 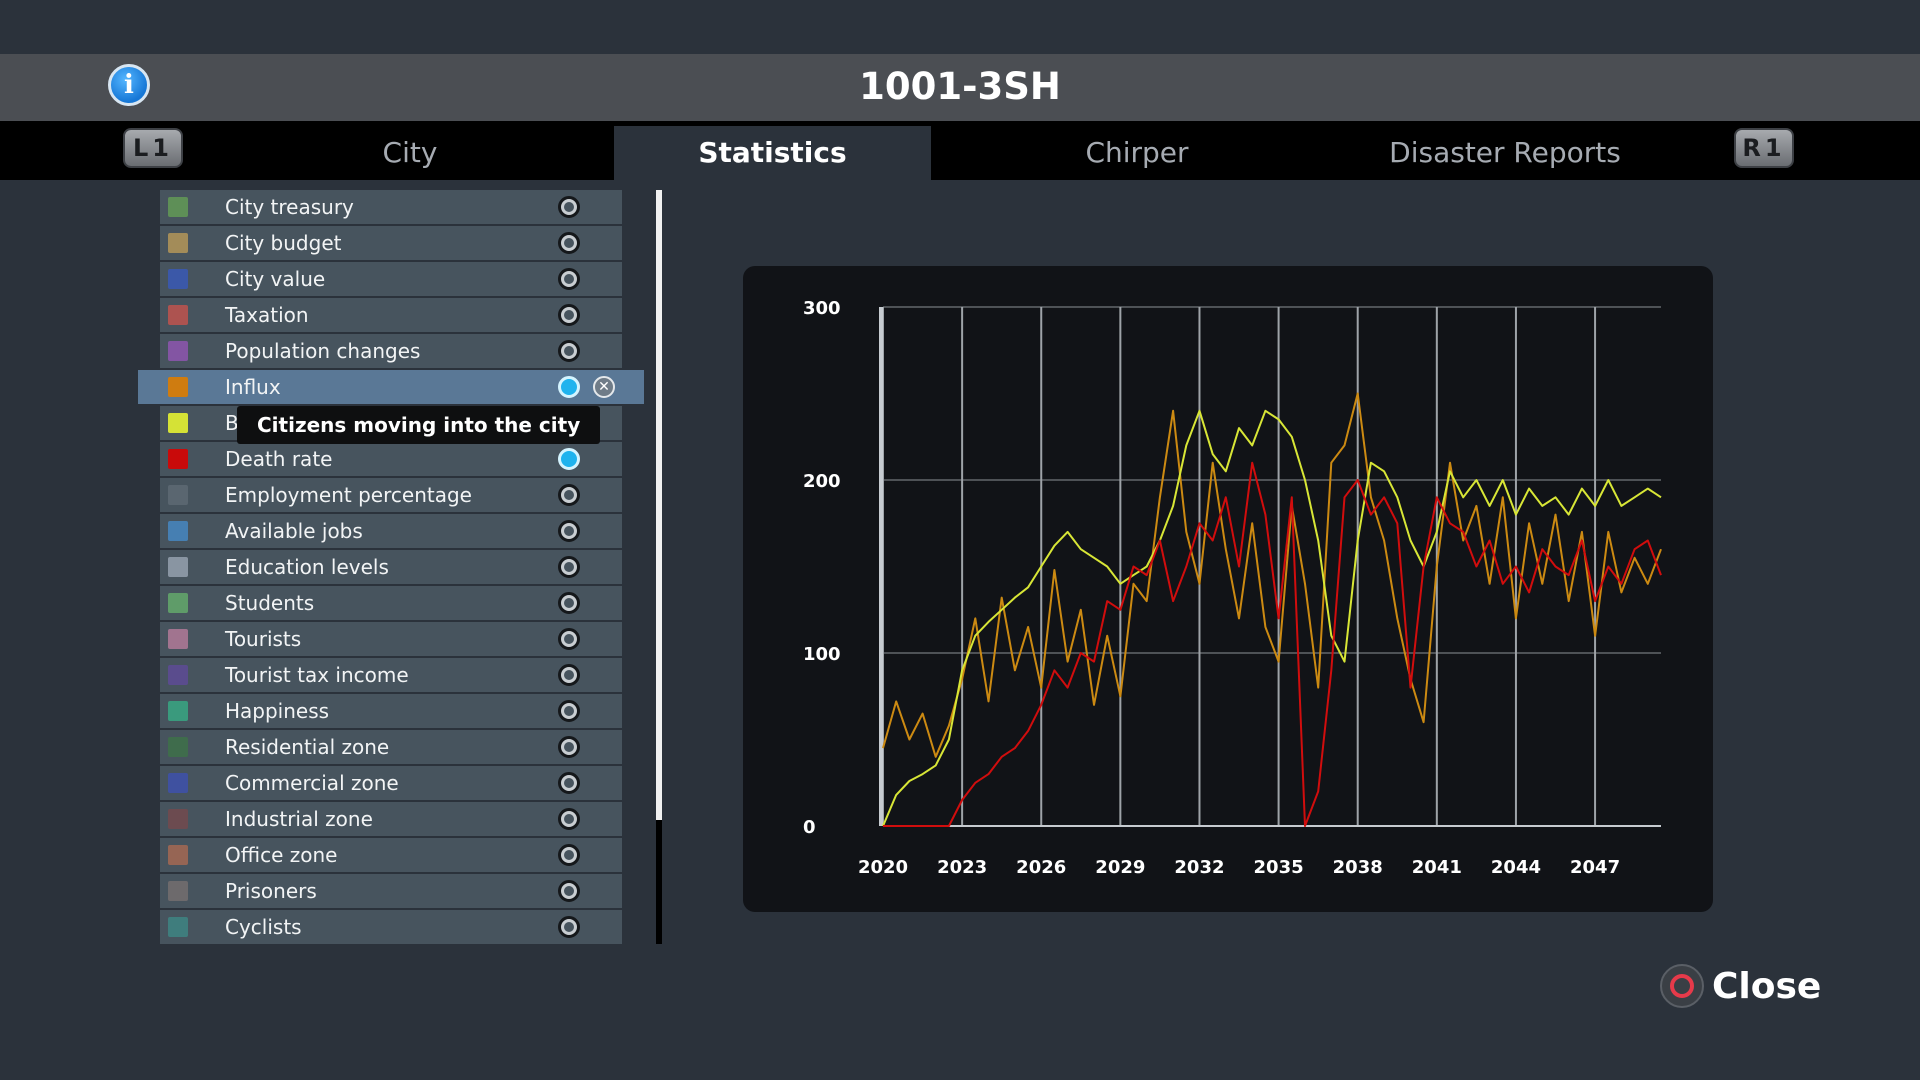 I want to click on stat-label: Residential zone, so click(x=307, y=747).